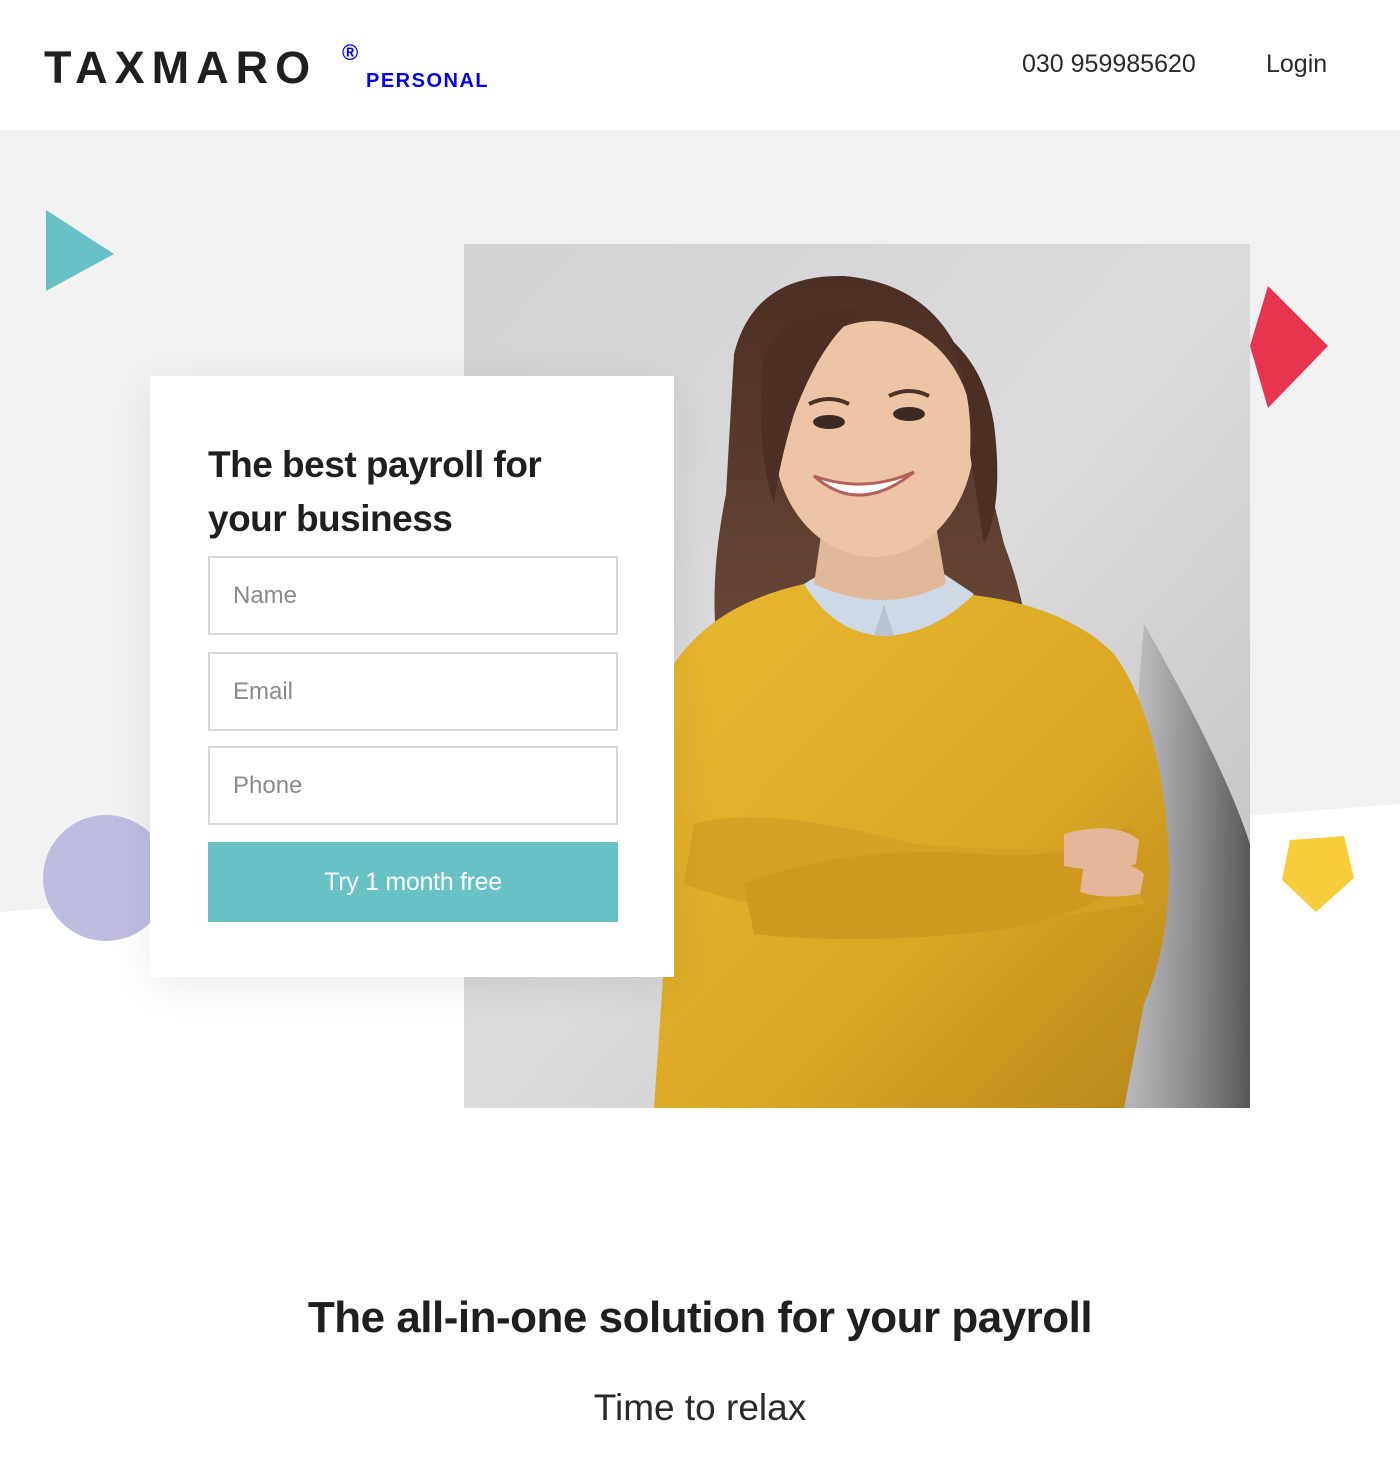  Describe the element at coordinates (428, 81) in the screenshot. I see `logo-product: PERSONAL` at that location.